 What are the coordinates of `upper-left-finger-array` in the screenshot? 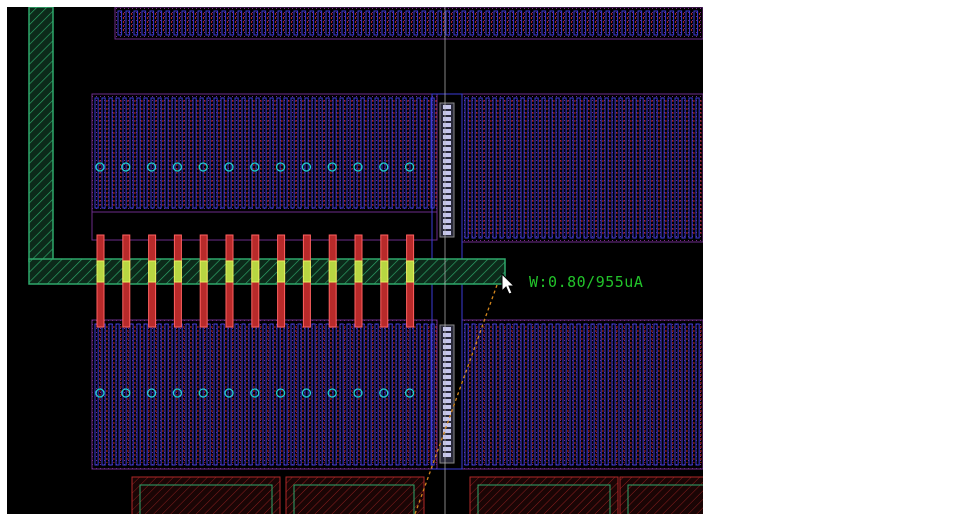 It's located at (264, 153).